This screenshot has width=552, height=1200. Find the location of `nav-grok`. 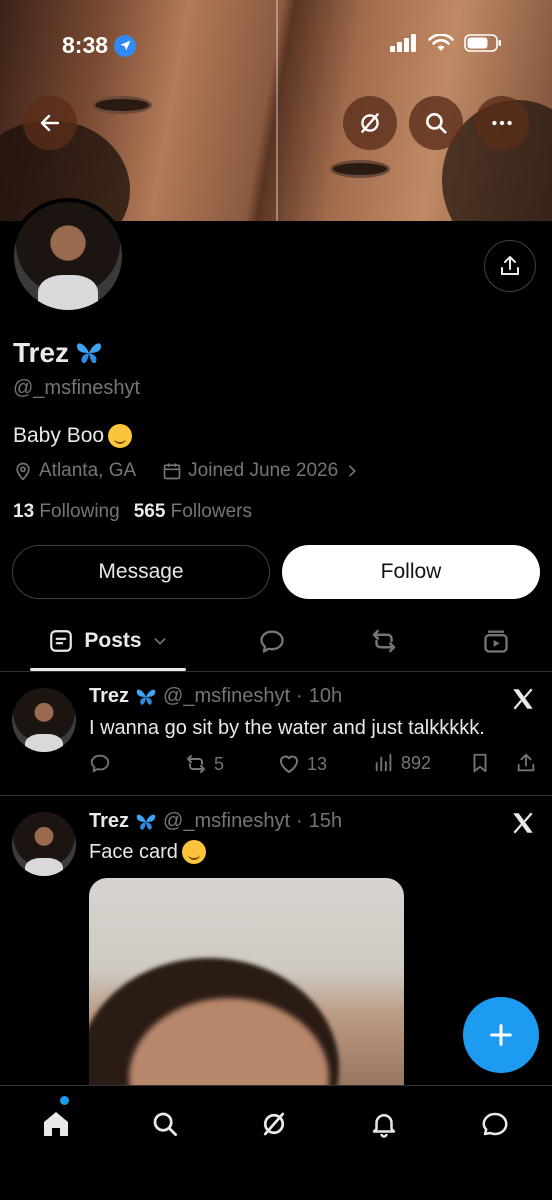

nav-grok is located at coordinates (274, 1124).